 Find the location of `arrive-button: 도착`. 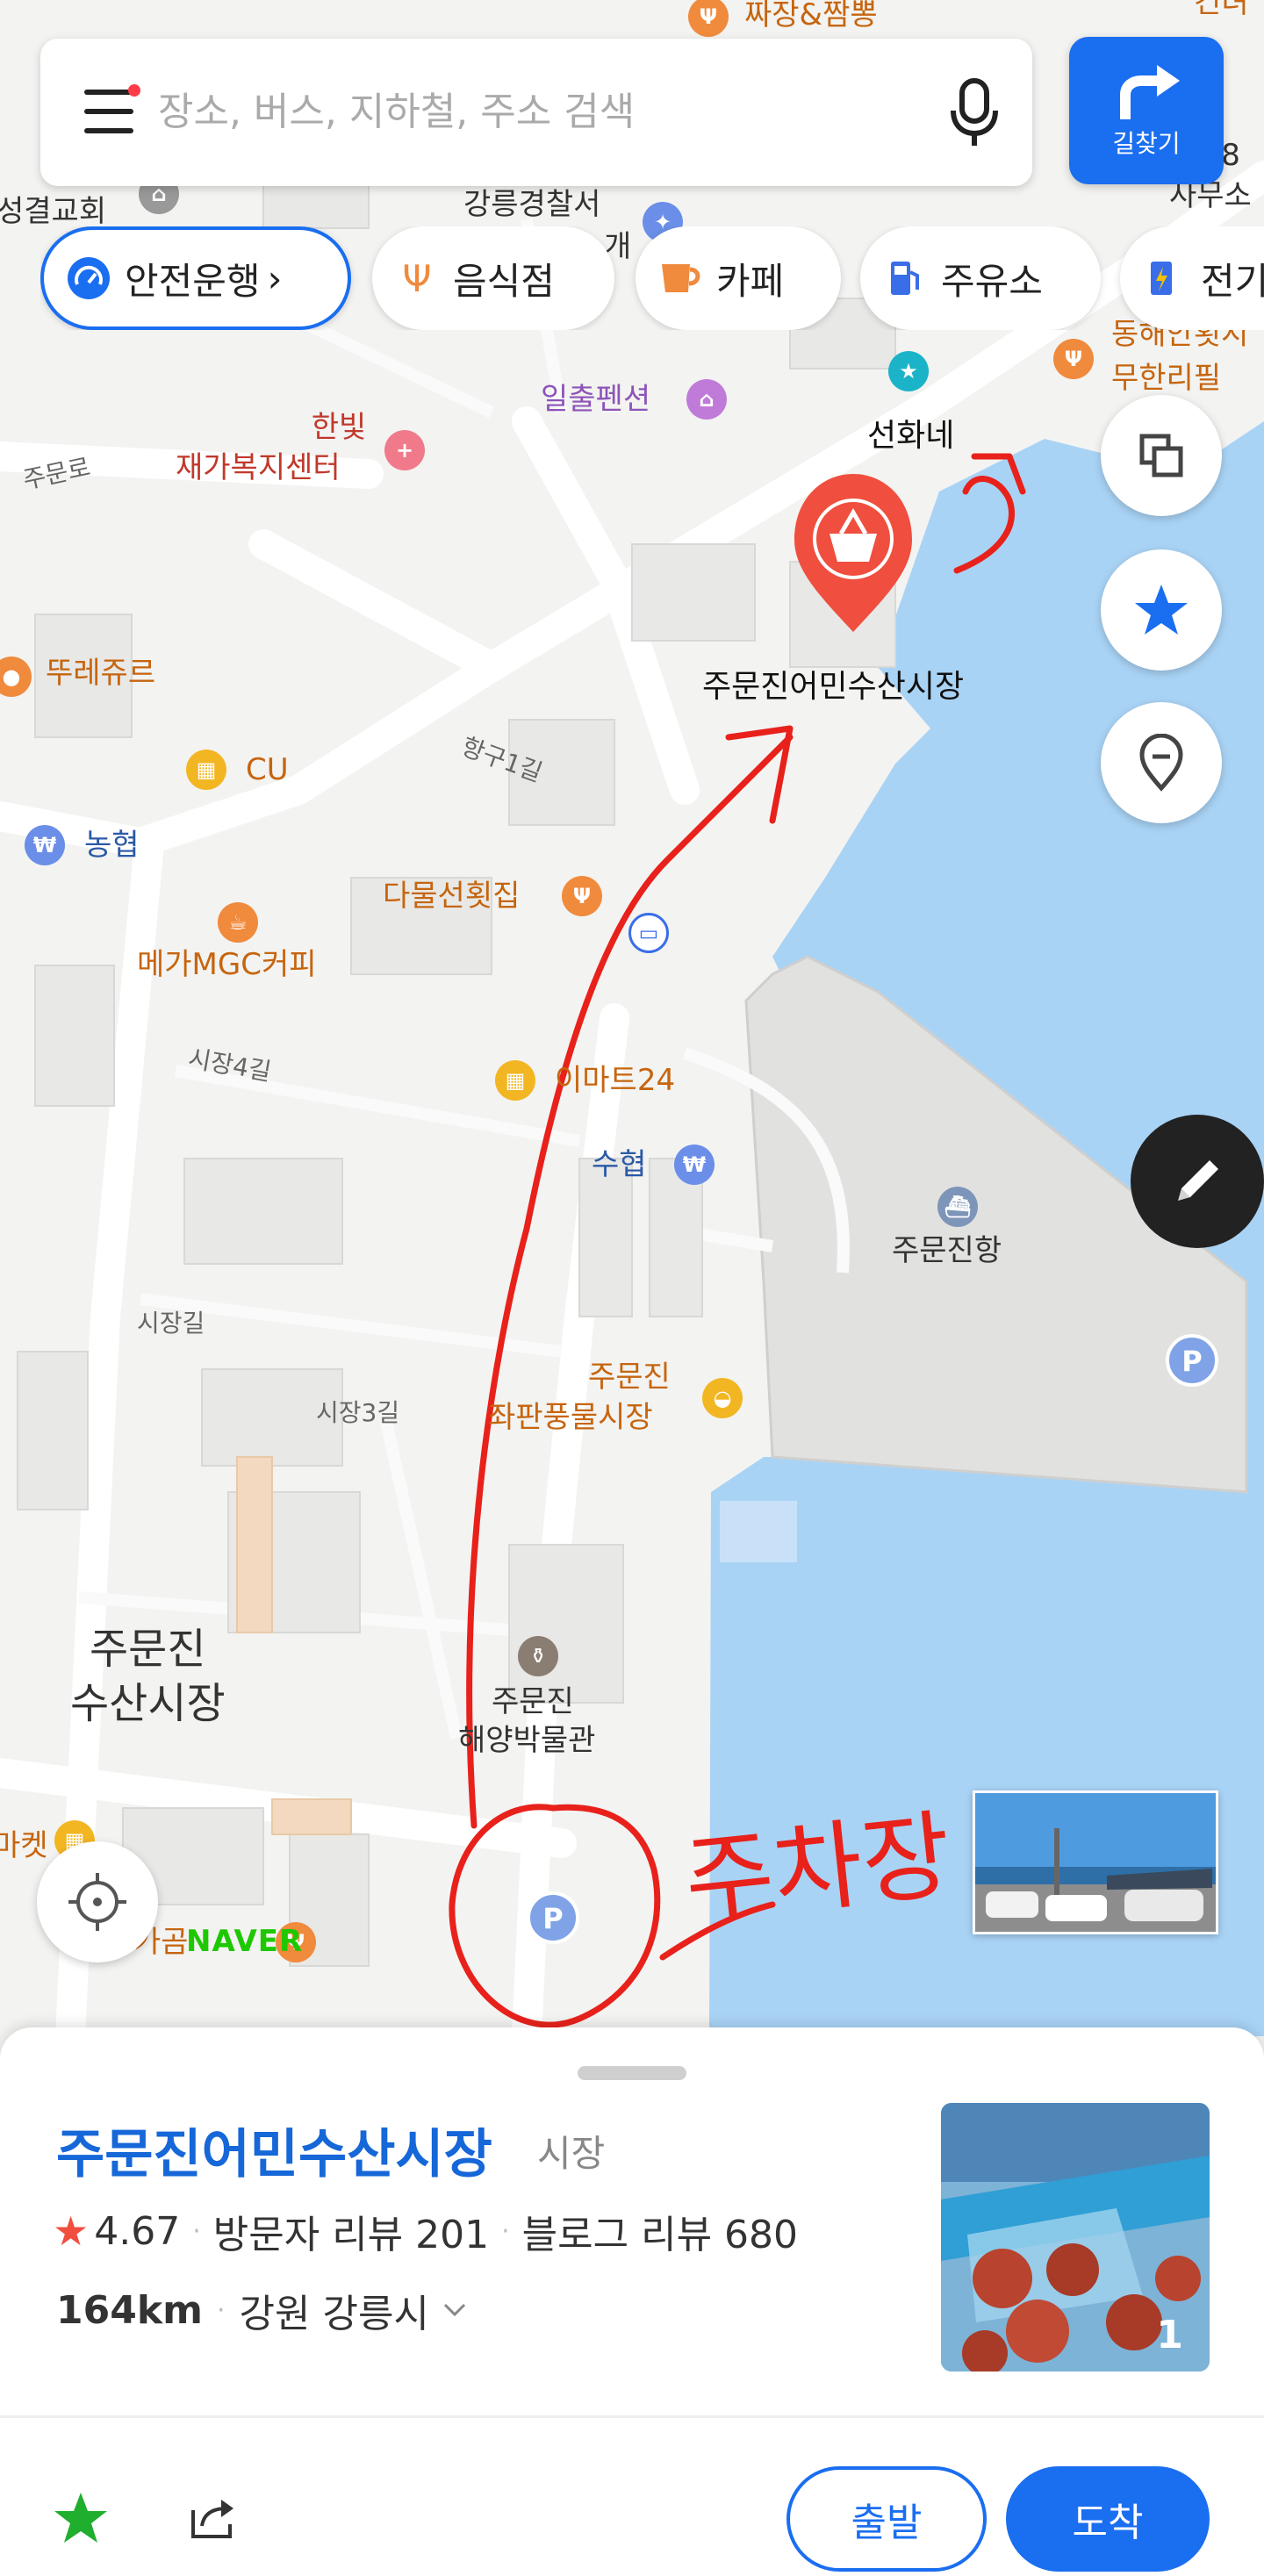

arrive-button: 도착 is located at coordinates (1108, 2519).